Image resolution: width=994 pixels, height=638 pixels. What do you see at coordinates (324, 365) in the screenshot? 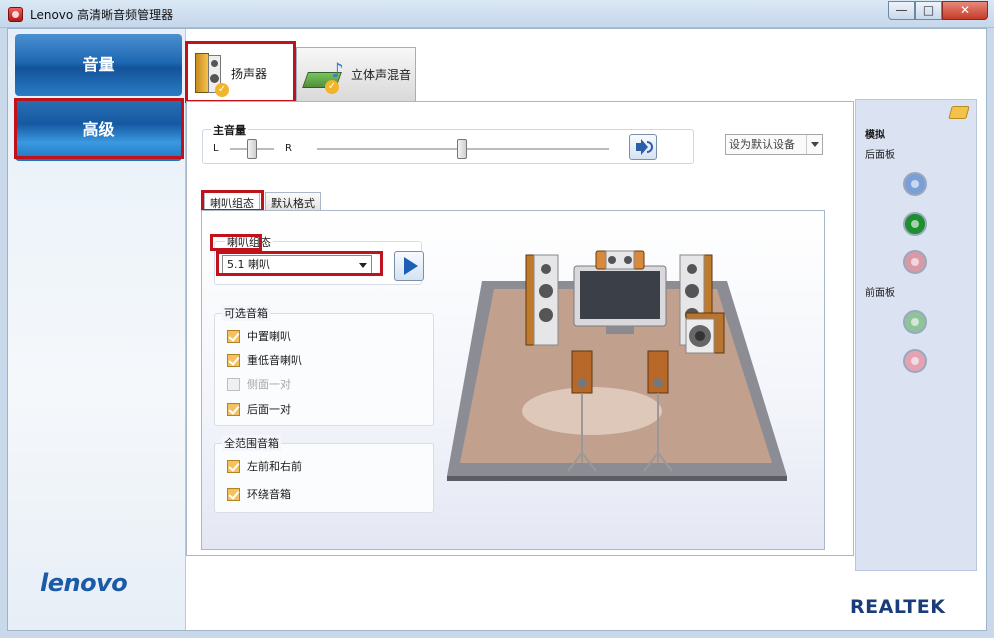
I see `optional-speakers-group: 可选音箱 中置喇叭 重低音喇叭 侧面一对 后面一对` at bounding box center [324, 365].